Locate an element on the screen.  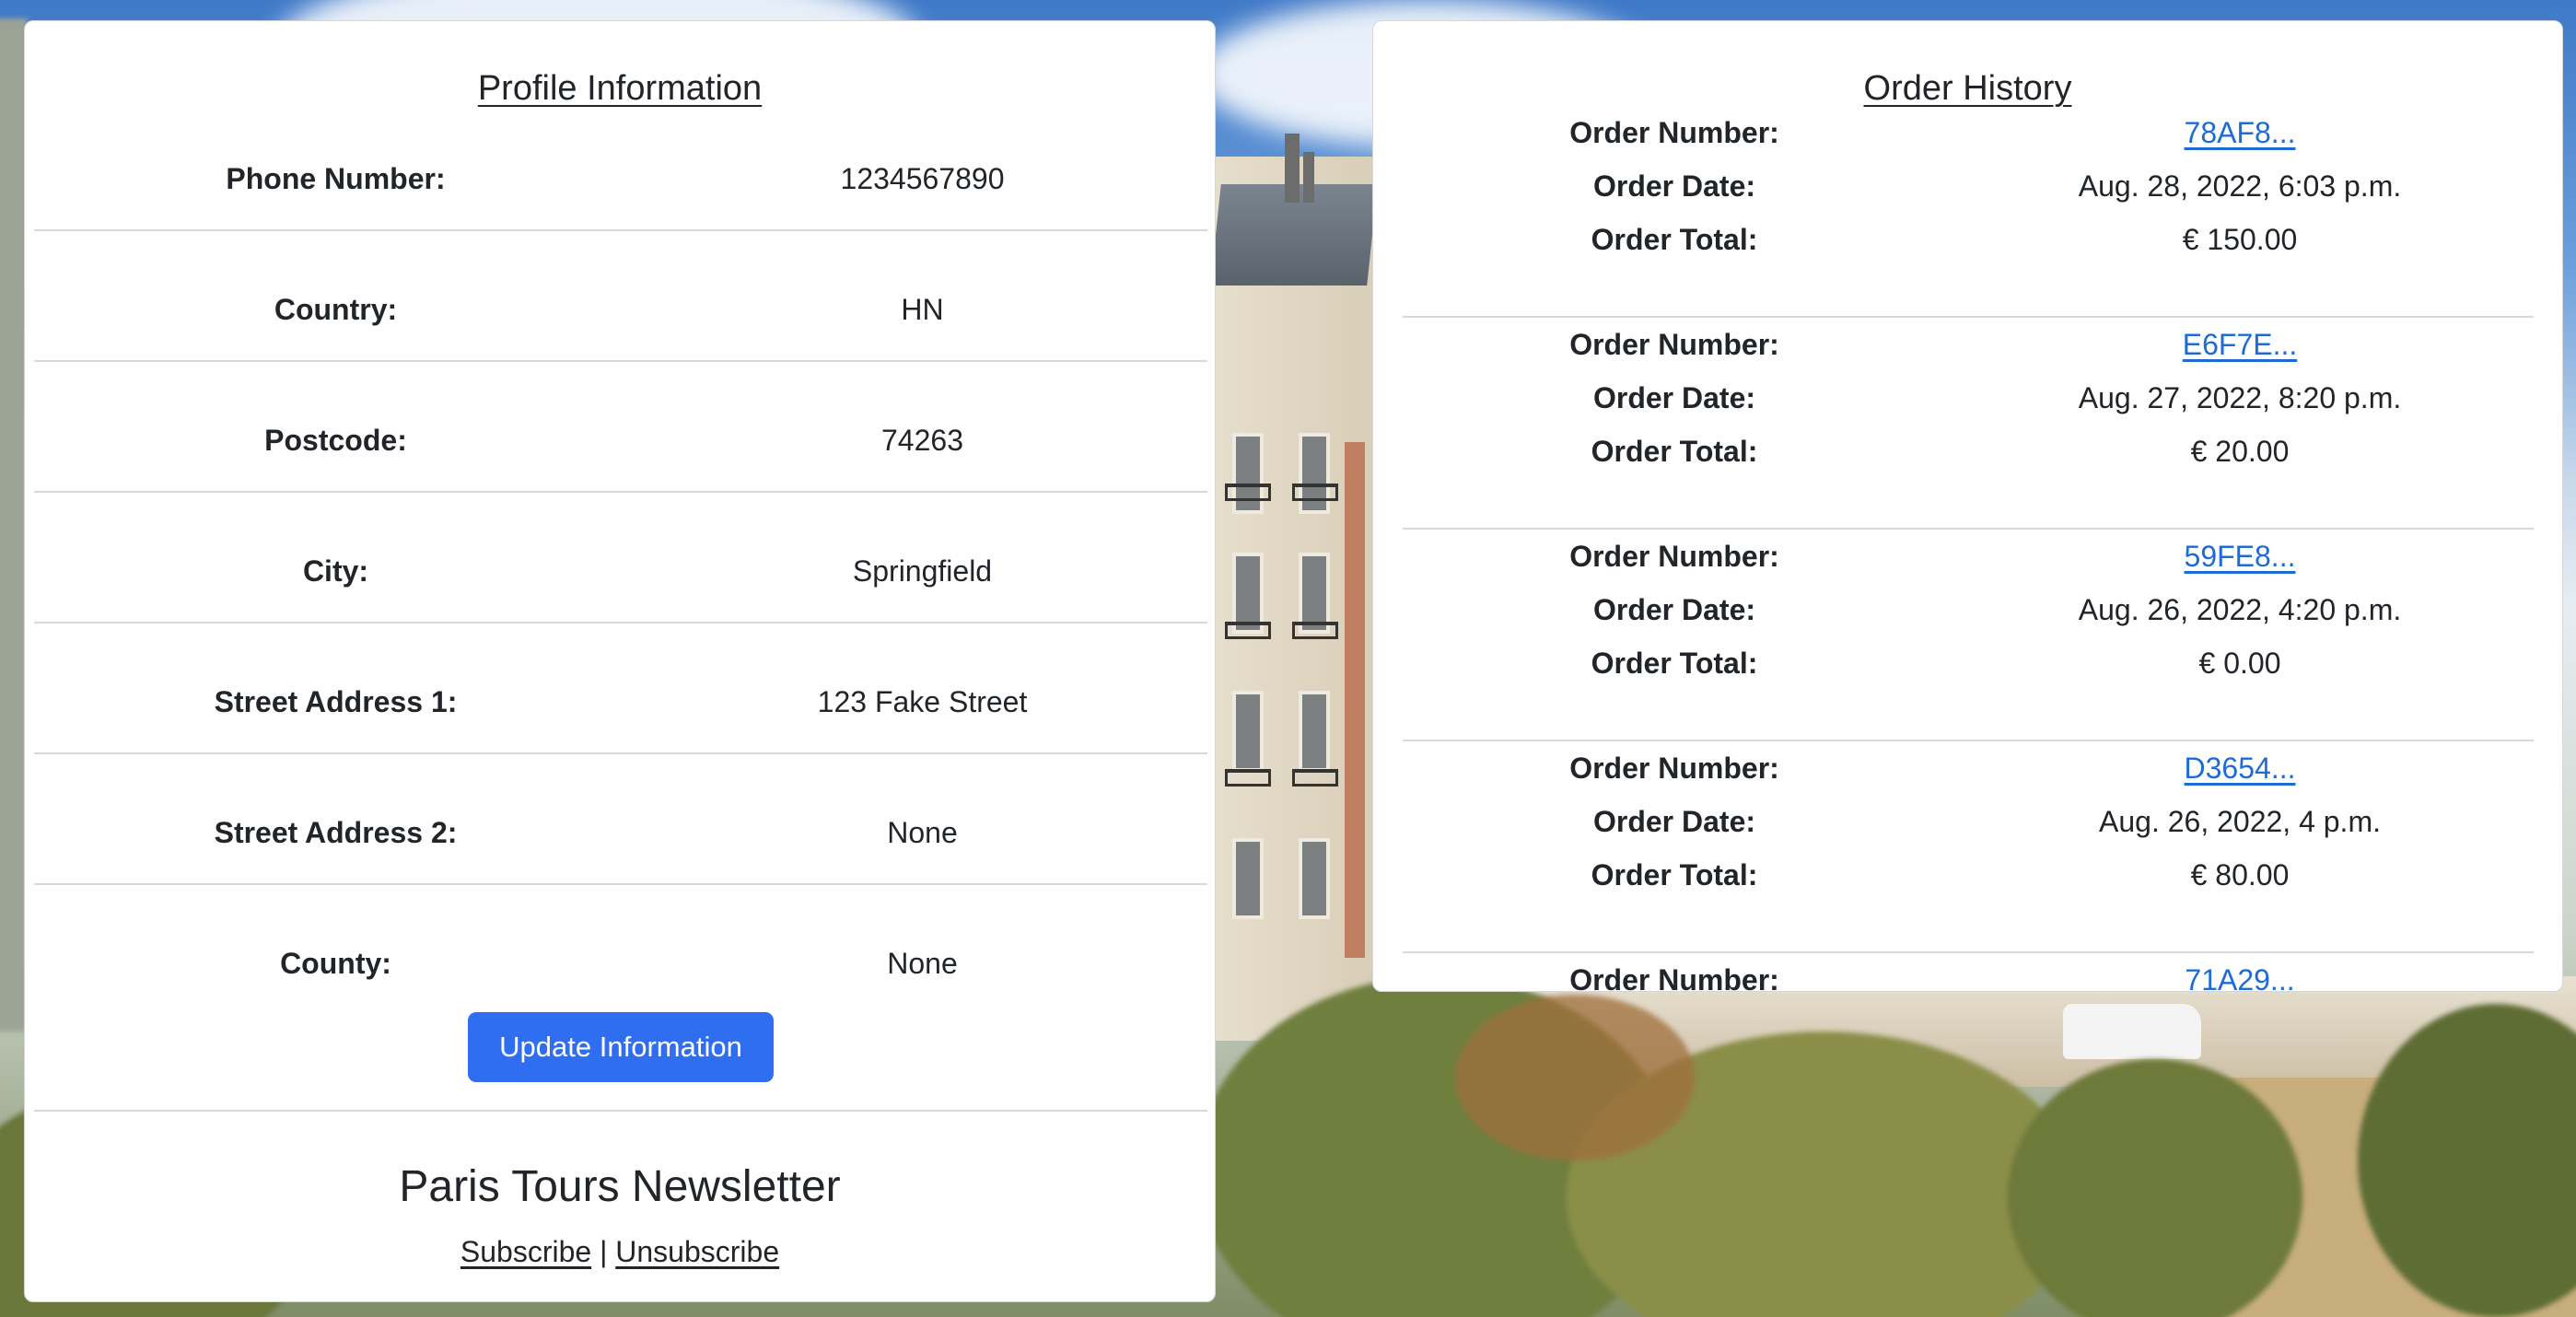
order-date-value: Aug. 26, 2022, 4:20 p.m. is located at coordinates (2240, 610).